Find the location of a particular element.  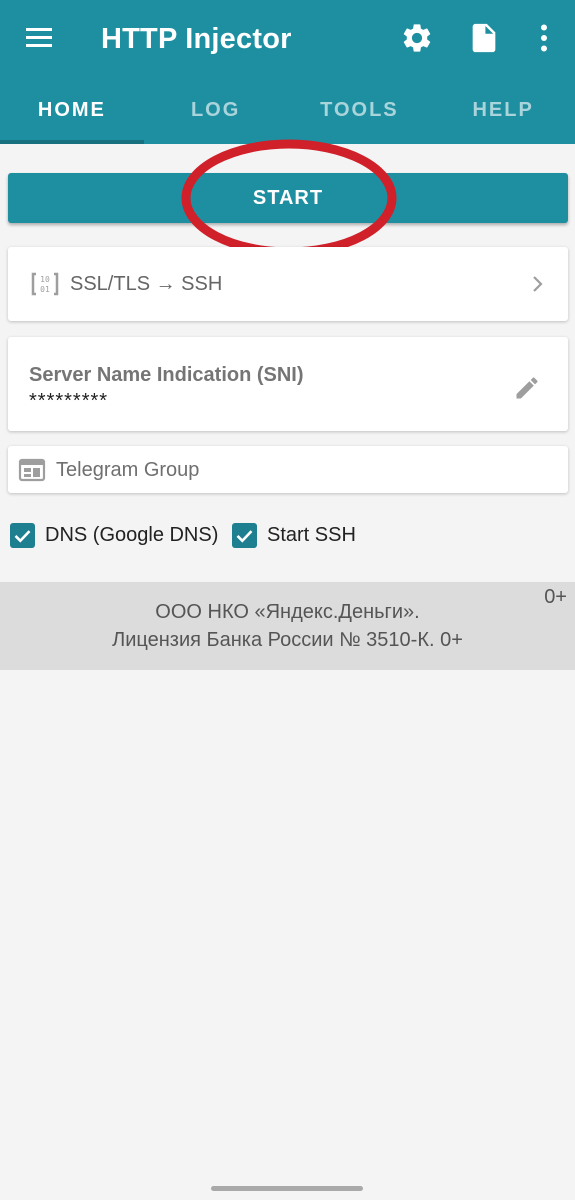

tunnel-mode-card: 10 01 SSL/TLS → SSH is located at coordinates (288, 284).